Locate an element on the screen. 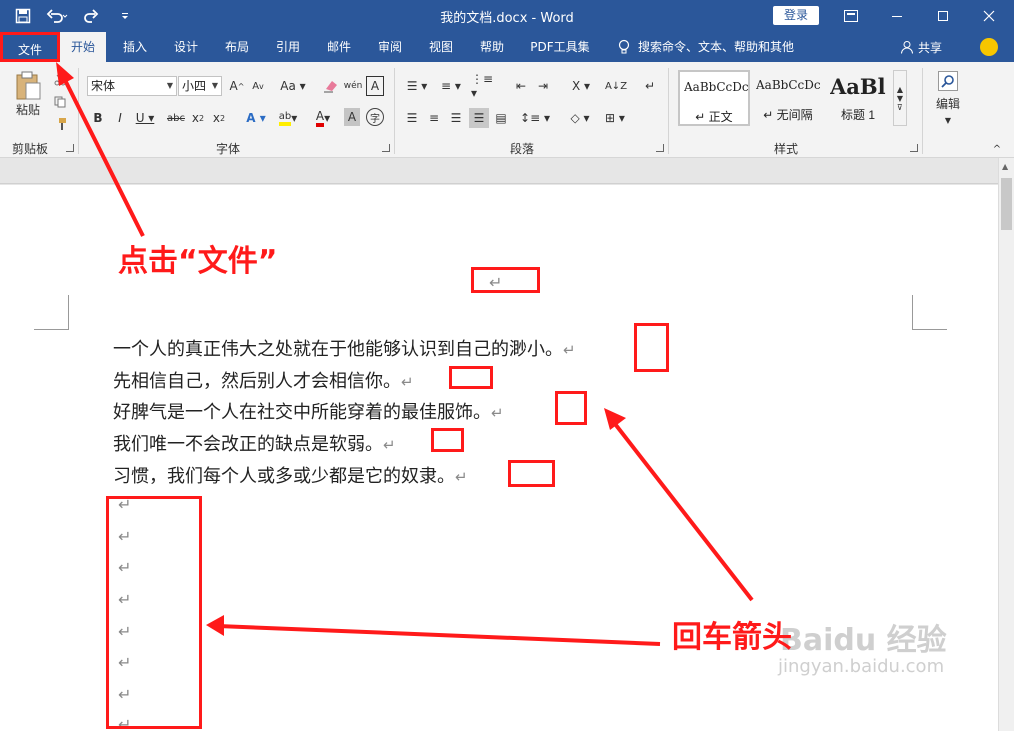 The height and width of the screenshot is (731, 1014). multilevel-list-icon: ⋮≡ ▾ is located at coordinates (485, 86).